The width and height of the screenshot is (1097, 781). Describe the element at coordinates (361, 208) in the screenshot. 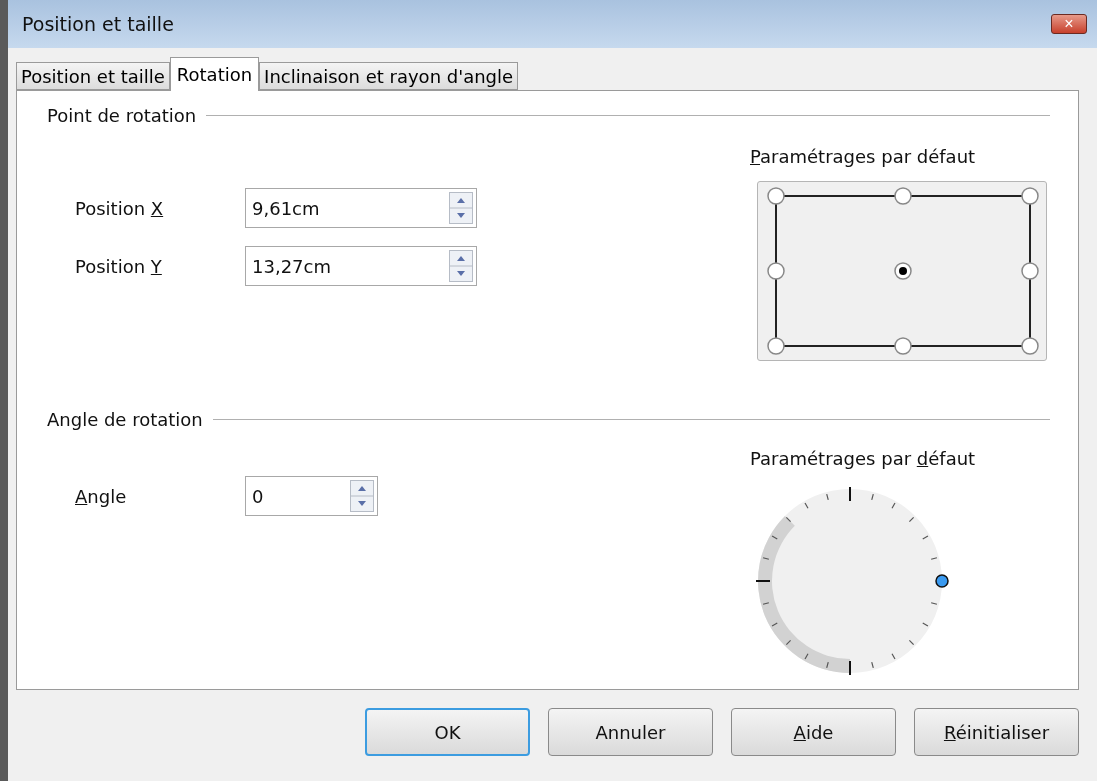

I see `spin-field: 9,61cm` at that location.